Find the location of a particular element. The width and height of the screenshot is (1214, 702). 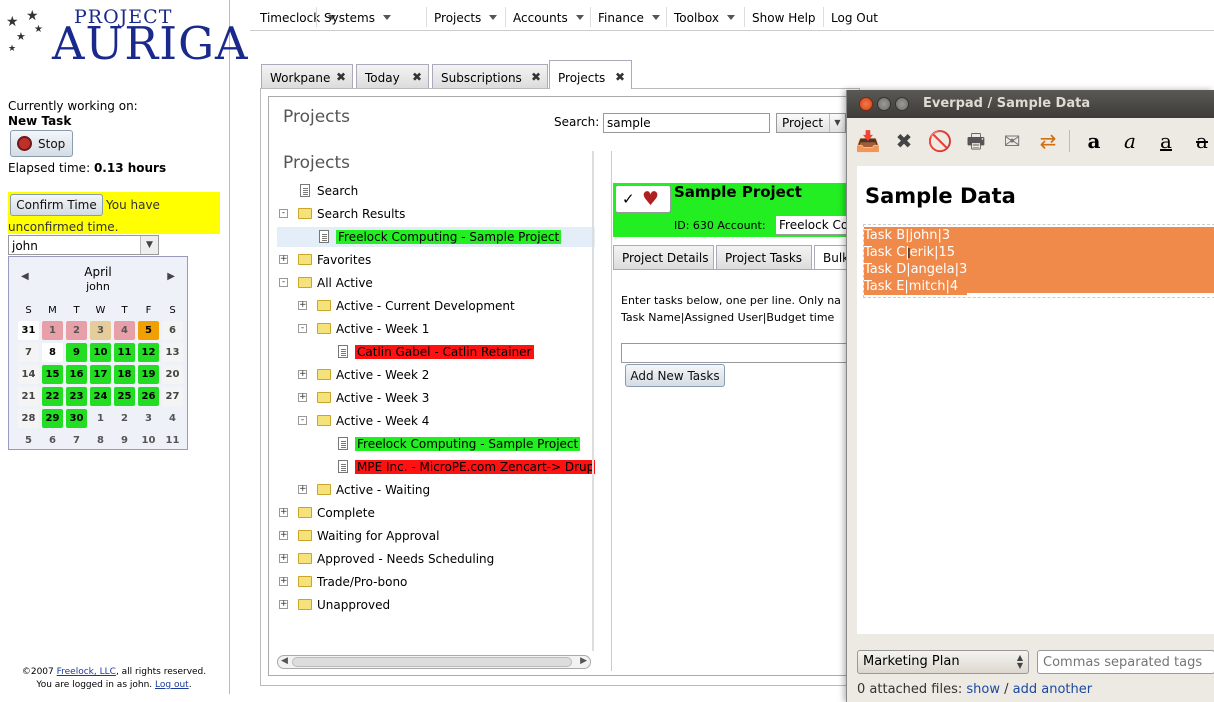

tab-today: Today ✖ is located at coordinates (392, 76).